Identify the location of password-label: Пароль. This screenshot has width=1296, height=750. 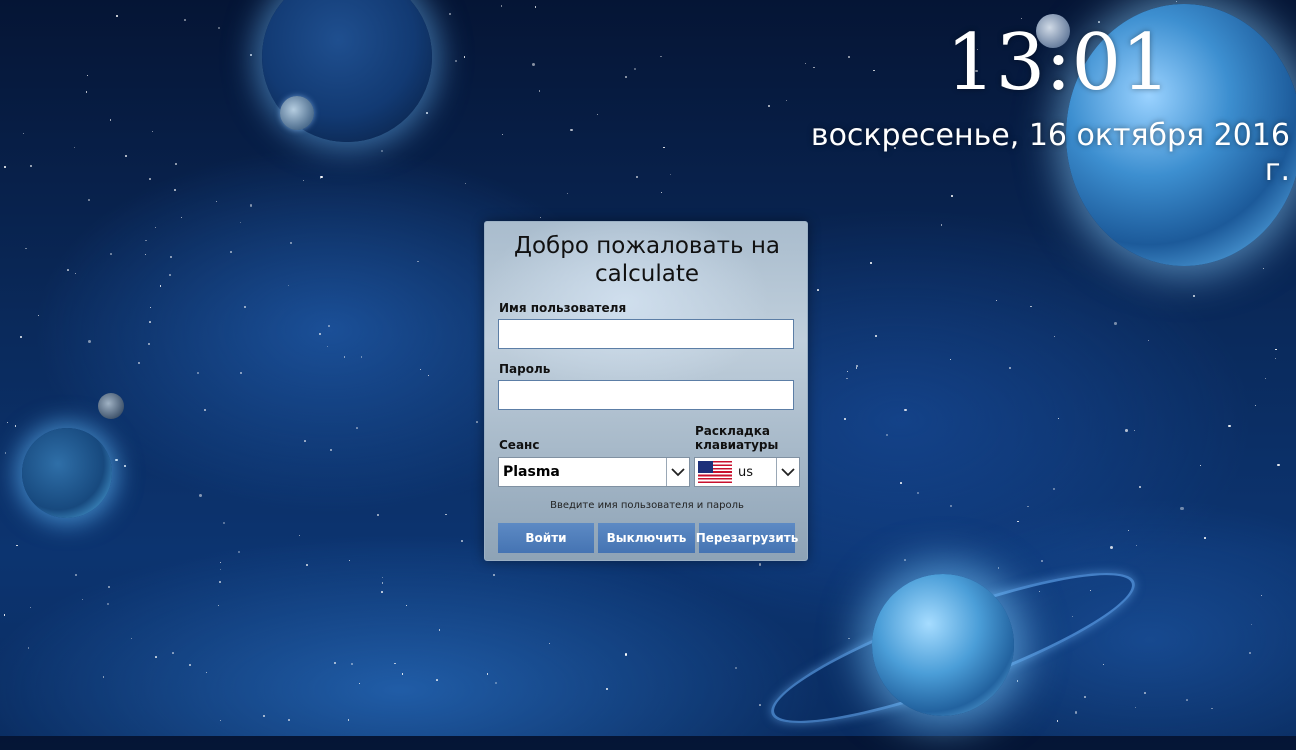
(525, 369).